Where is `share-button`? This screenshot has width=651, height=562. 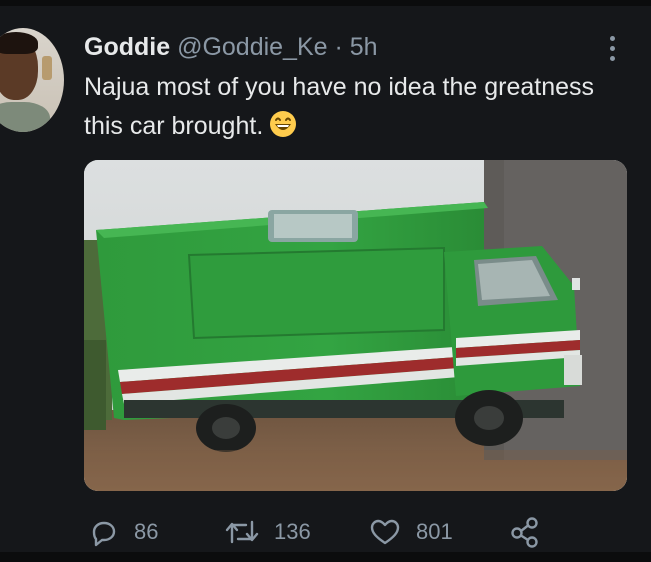
share-button is located at coordinates (525, 532).